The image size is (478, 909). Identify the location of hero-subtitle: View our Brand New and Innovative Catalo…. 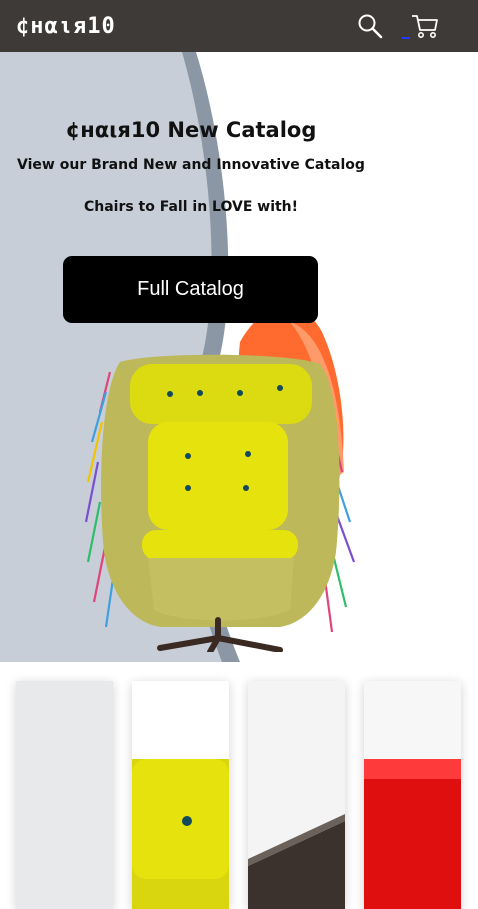
(191, 165).